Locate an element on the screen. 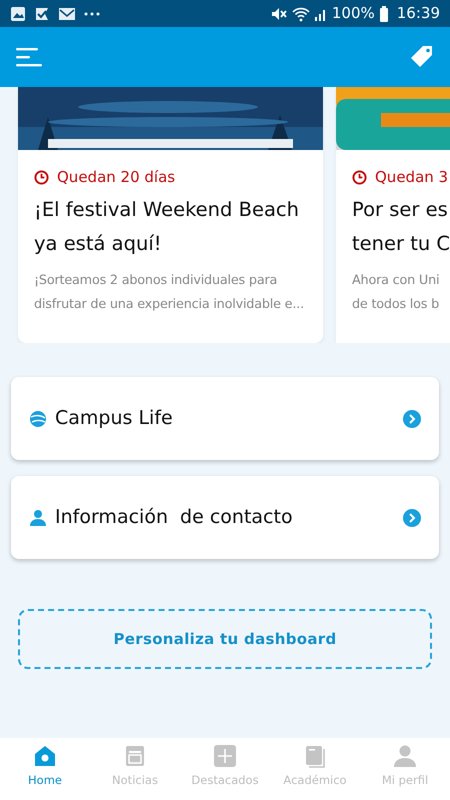 This screenshot has height=800, width=450. battery-icon is located at coordinates (383, 14).